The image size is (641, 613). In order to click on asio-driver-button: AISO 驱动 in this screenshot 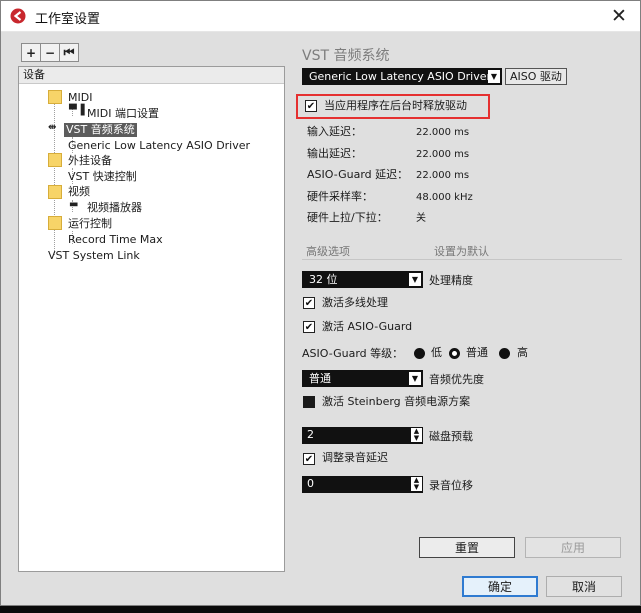, I will do `click(536, 76)`.